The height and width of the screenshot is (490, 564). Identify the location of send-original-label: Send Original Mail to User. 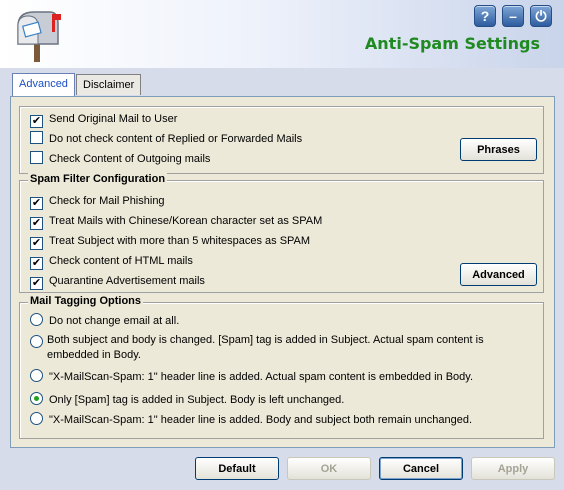
(113, 119).